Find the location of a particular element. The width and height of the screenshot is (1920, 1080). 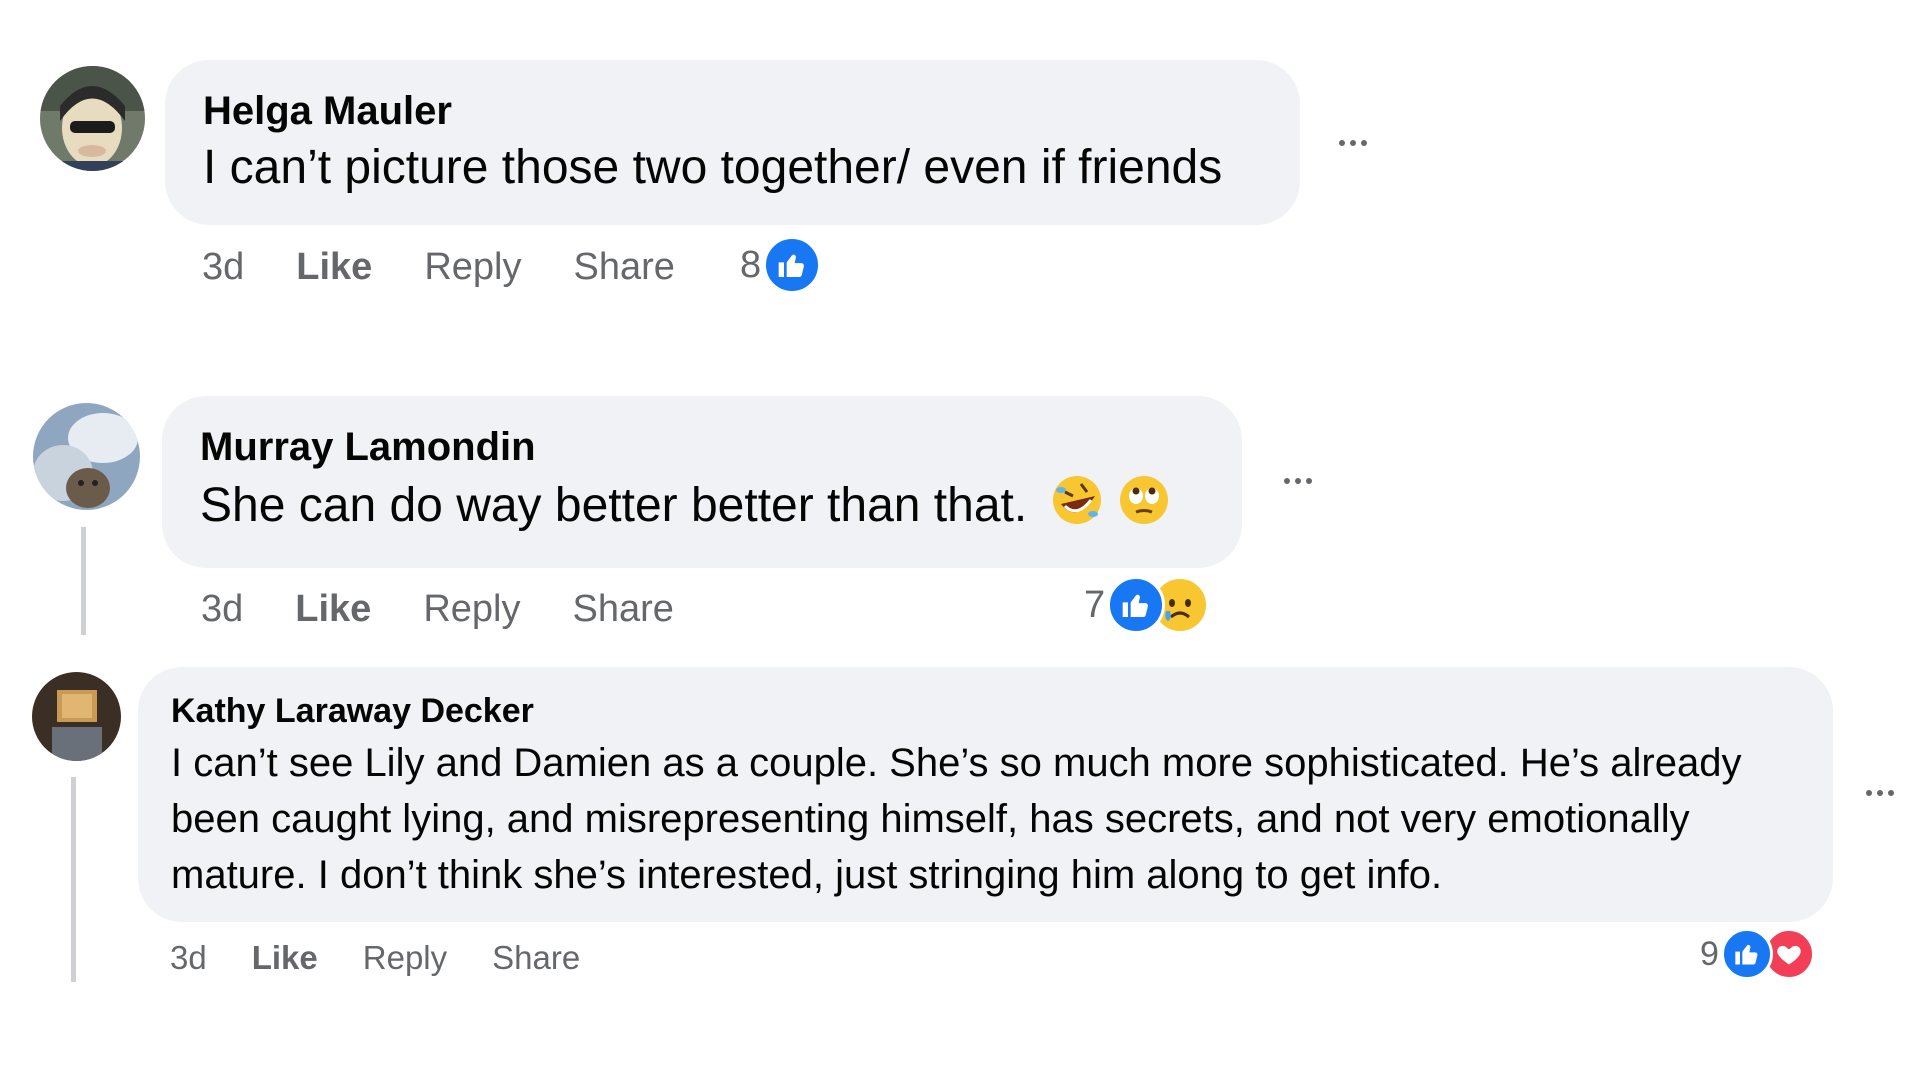

reaction-count: 8 is located at coordinates (751, 264).